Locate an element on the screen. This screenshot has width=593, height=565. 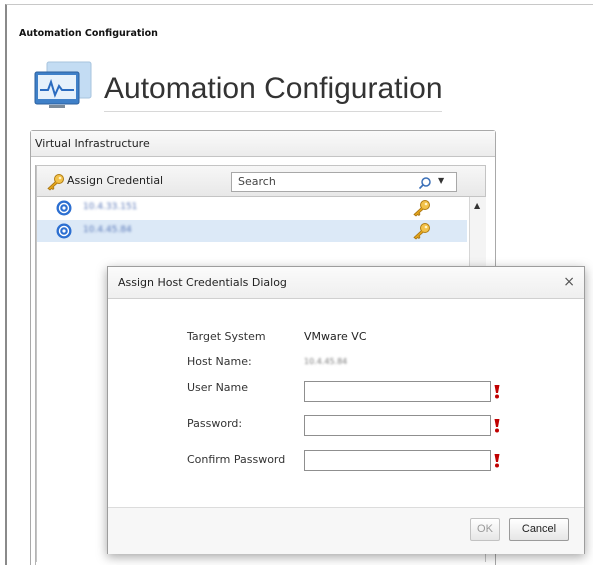
ok-button: OK is located at coordinates (485, 529).